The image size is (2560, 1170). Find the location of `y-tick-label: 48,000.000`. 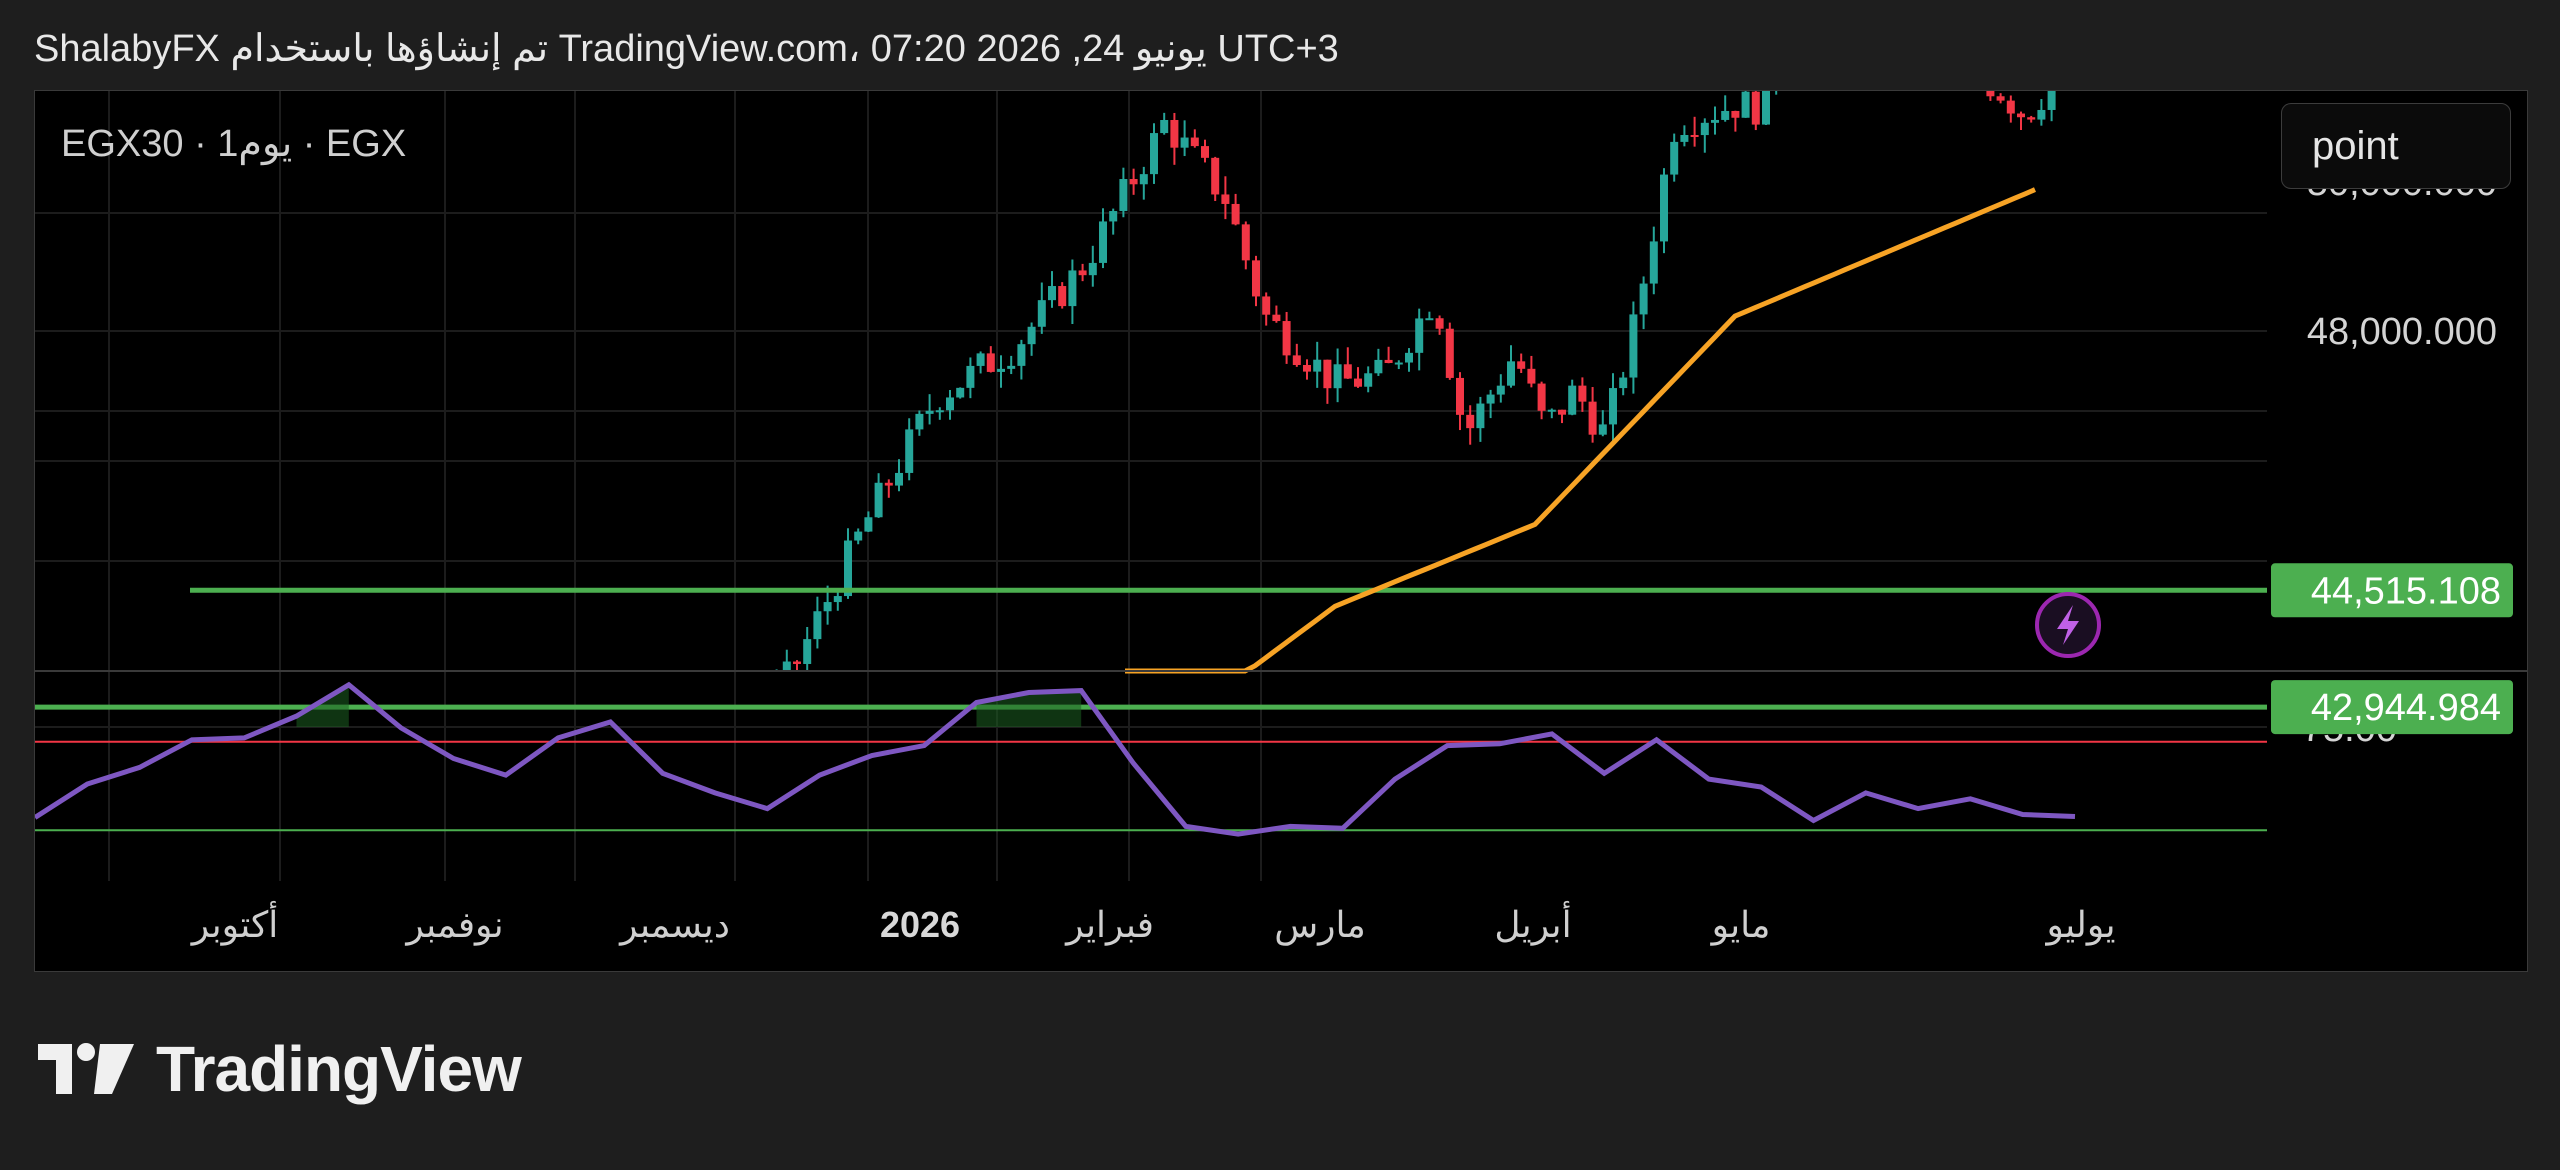

y-tick-label: 48,000.000 is located at coordinates (2402, 332).